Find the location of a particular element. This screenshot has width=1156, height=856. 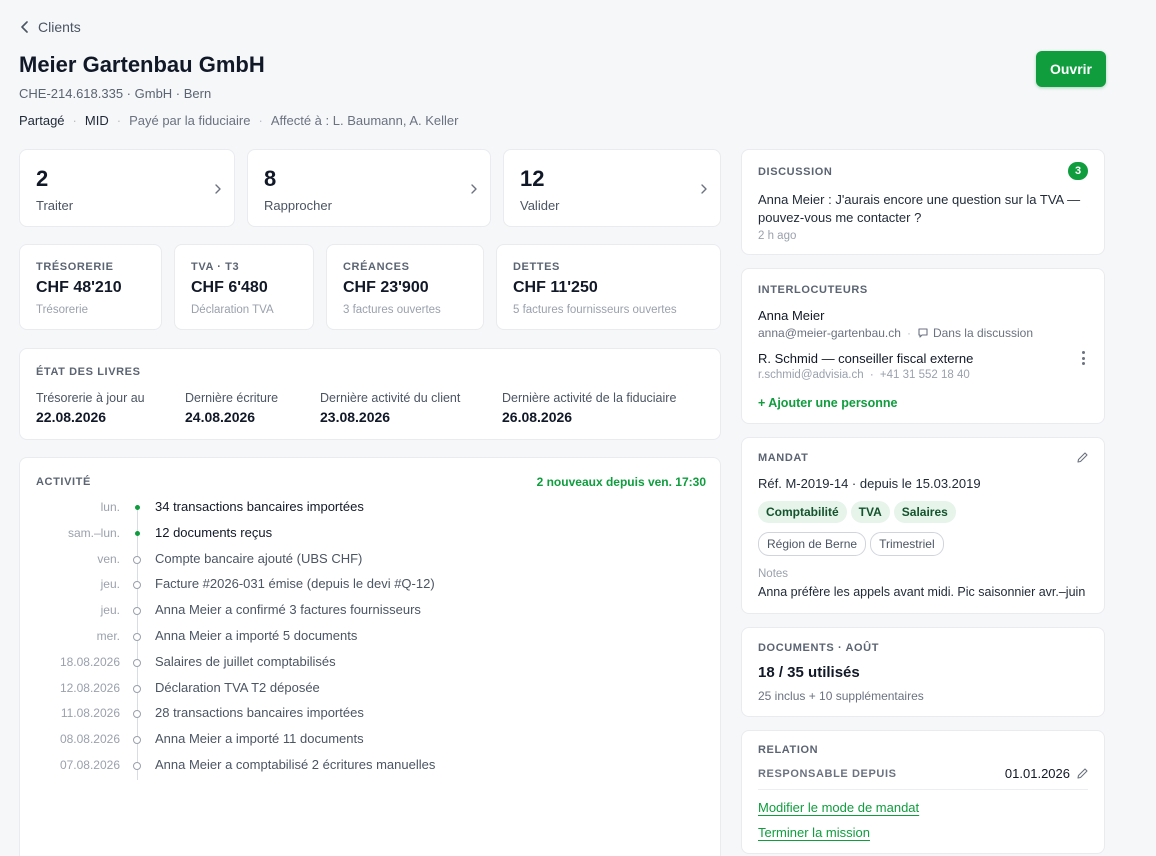

books-item: Dernière activité du client 23.08.2026 is located at coordinates (390, 408).